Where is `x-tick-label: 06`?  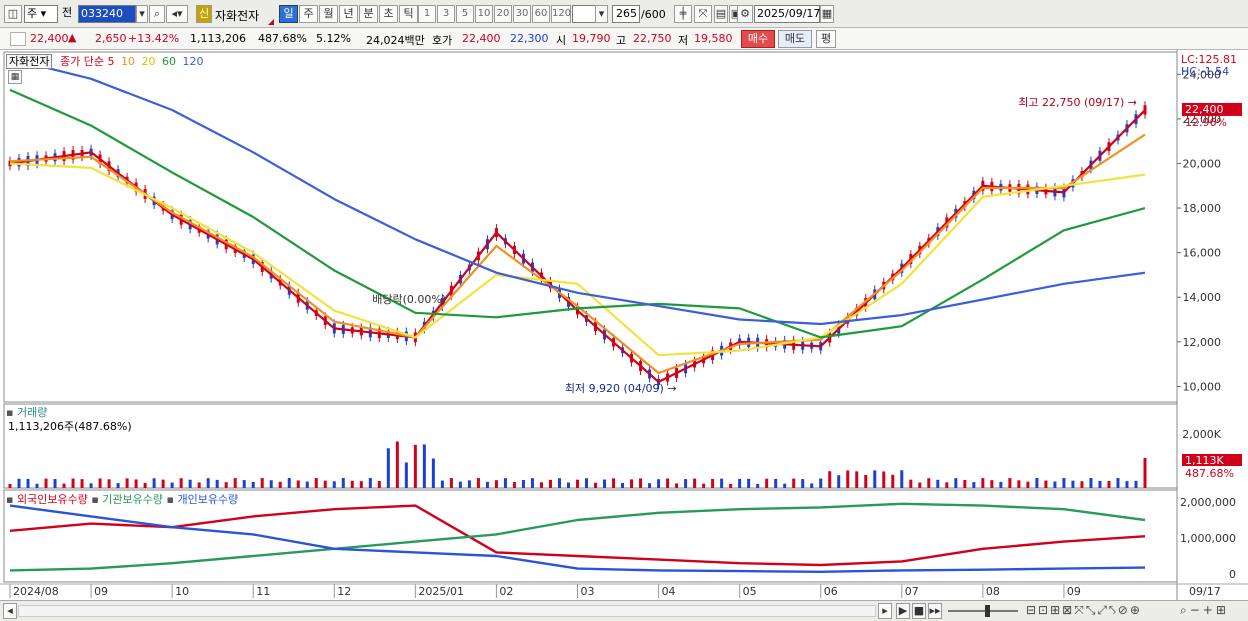 x-tick-label: 06 is located at coordinates (831, 591).